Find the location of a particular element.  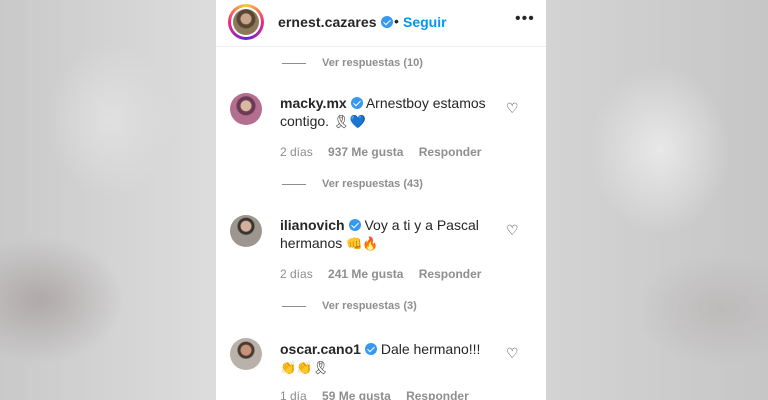

comment-likes: 937 Me gusta is located at coordinates (365, 152).